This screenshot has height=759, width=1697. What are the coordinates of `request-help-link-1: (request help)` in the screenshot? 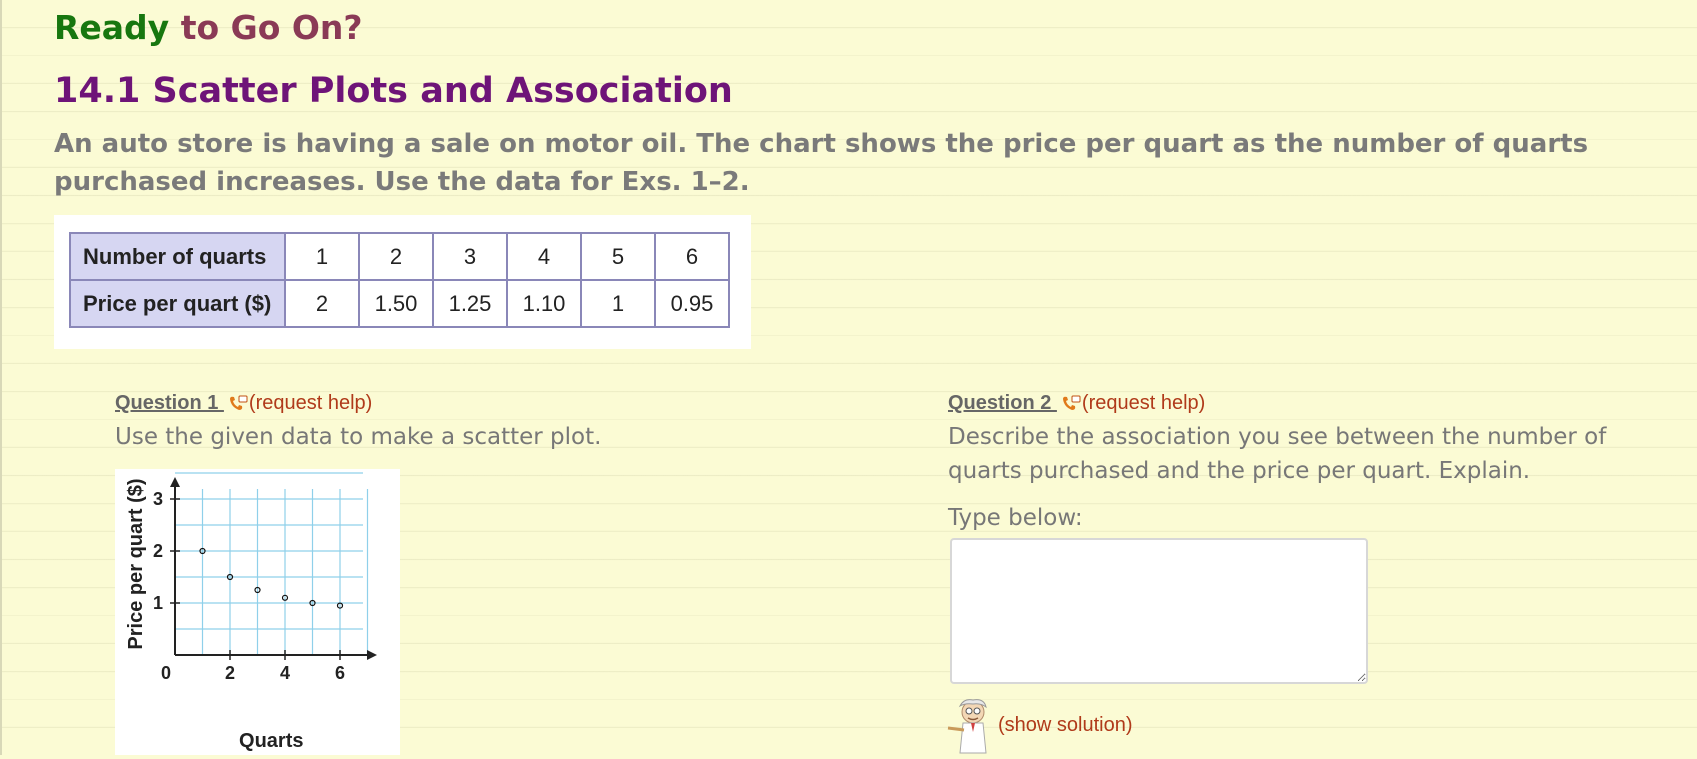 It's located at (310, 403).